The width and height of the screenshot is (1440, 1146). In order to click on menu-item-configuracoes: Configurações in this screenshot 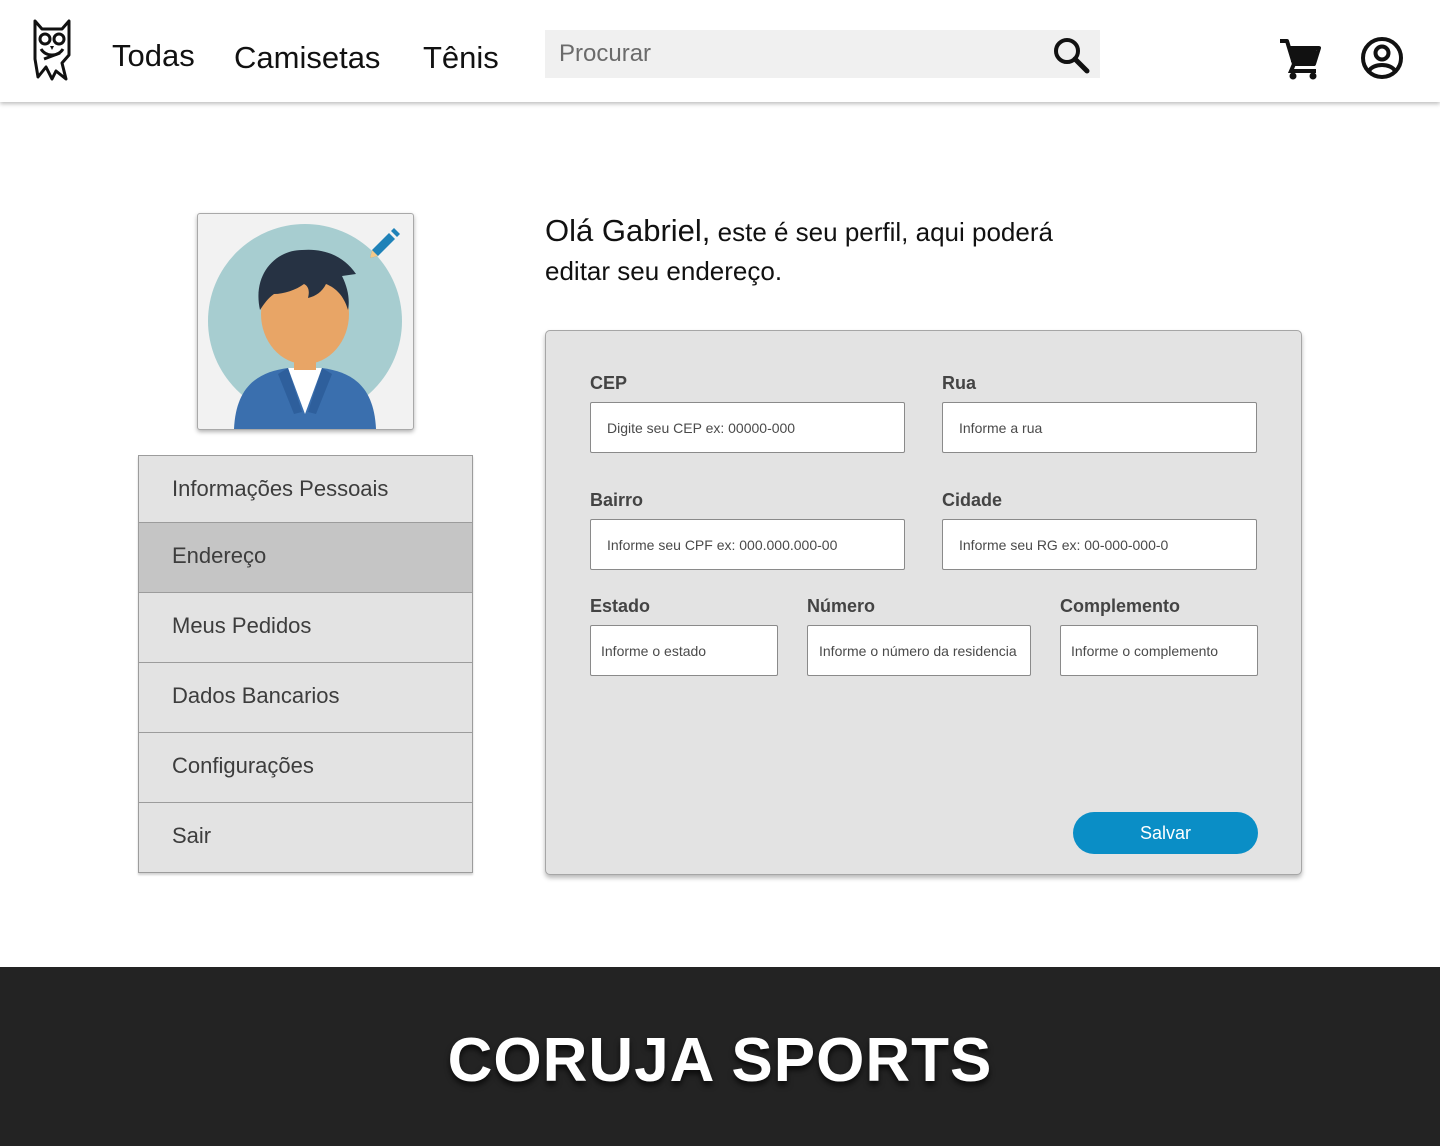, I will do `click(305, 768)`.